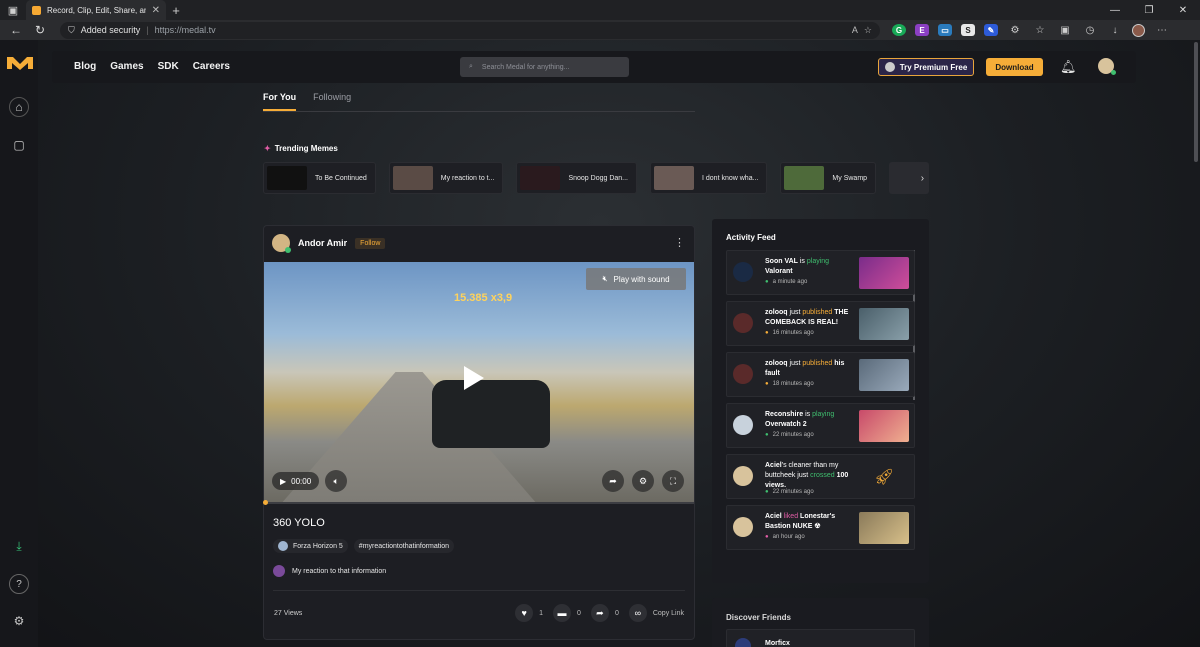  I want to click on notifications-bell-icon: 🔔︎, so click(1068, 67).